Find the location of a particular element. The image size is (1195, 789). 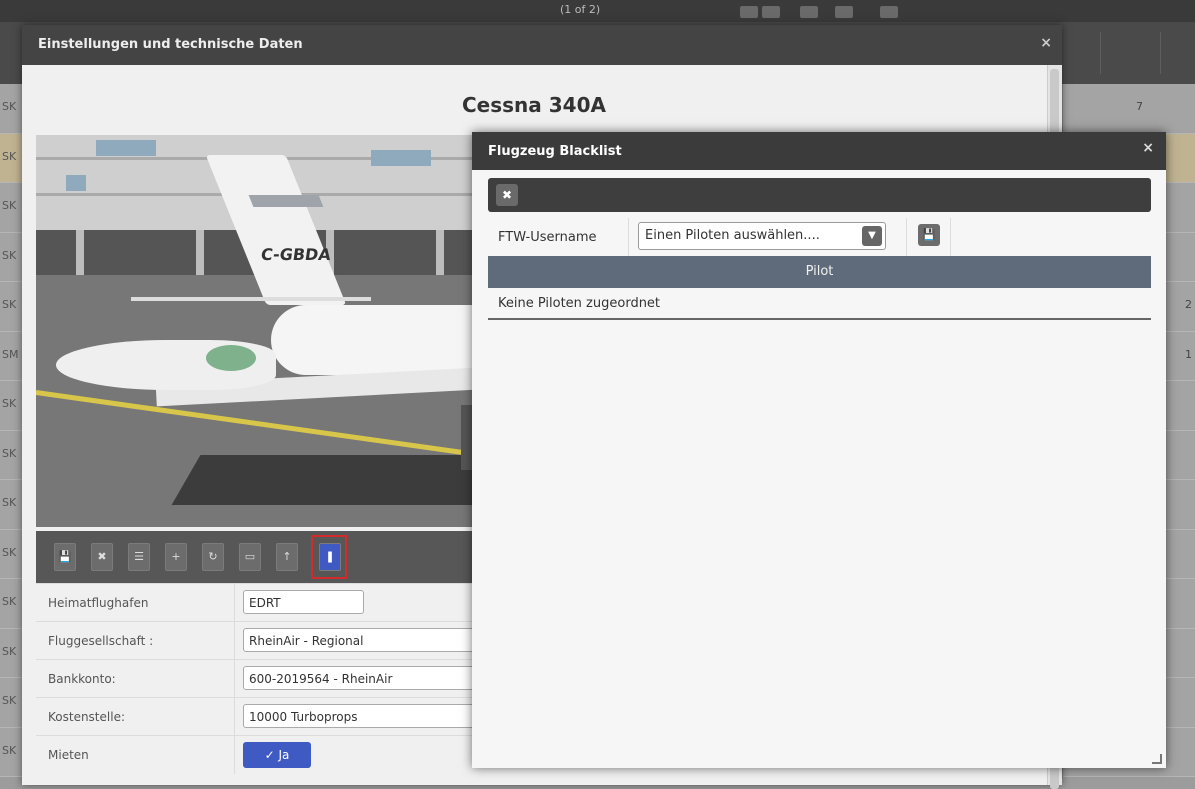

form-row-rent: Mieten ✓ Ja is located at coordinates (266, 754).